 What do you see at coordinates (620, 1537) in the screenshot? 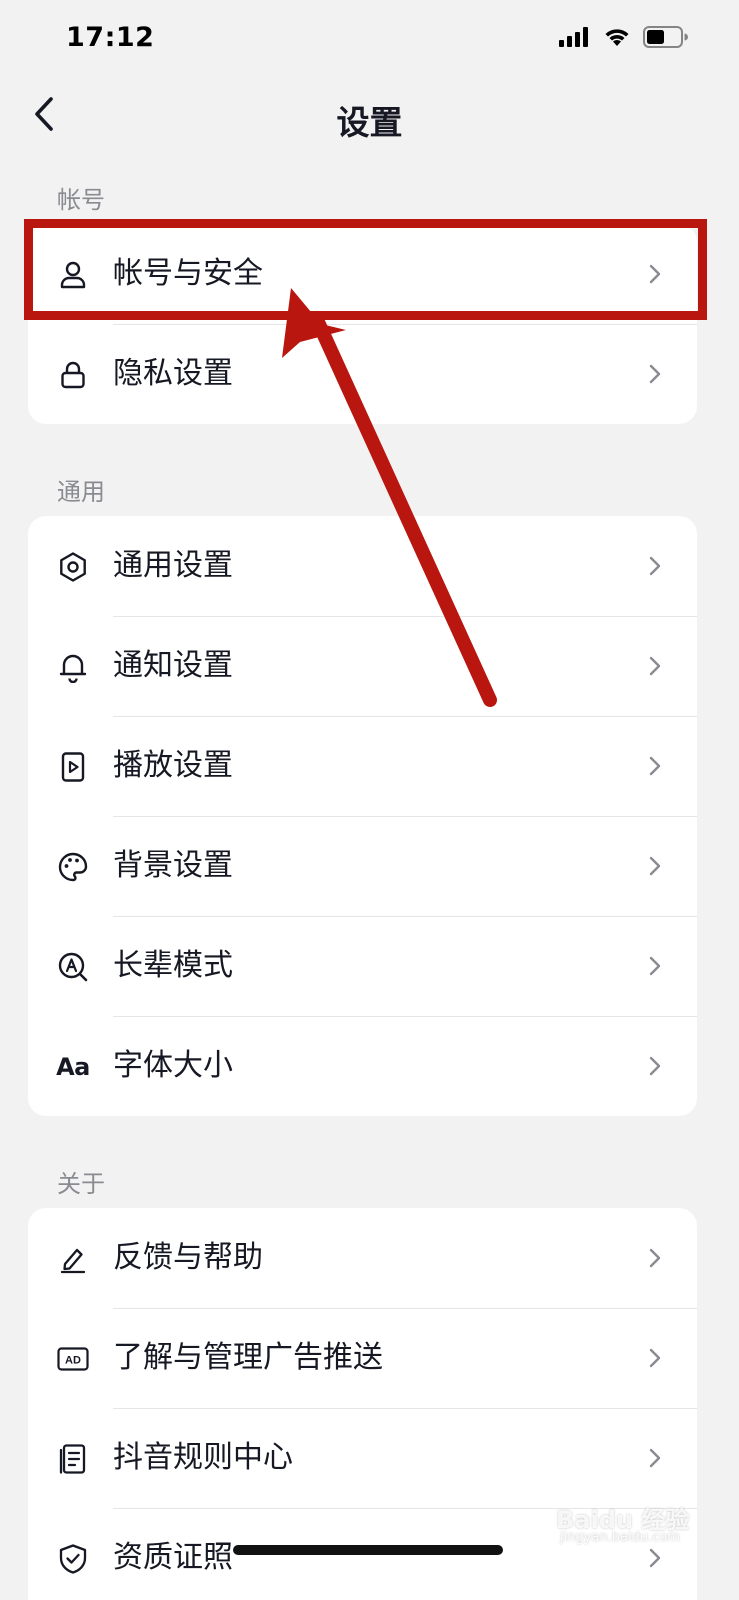
I see `watermark-url: jingyan.baidu.com` at bounding box center [620, 1537].